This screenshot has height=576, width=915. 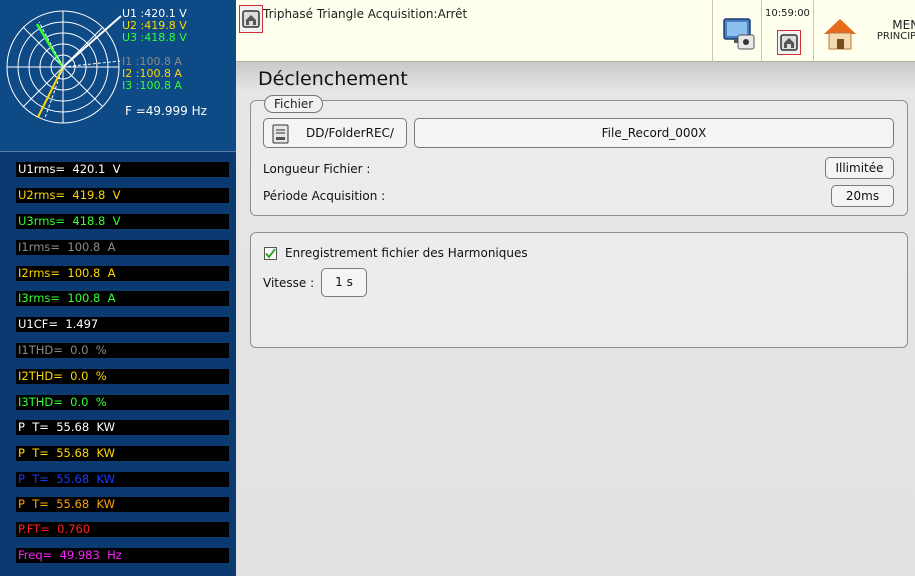 I want to click on measurement-row: U1rms= 420.1 V, so click(x=122, y=169).